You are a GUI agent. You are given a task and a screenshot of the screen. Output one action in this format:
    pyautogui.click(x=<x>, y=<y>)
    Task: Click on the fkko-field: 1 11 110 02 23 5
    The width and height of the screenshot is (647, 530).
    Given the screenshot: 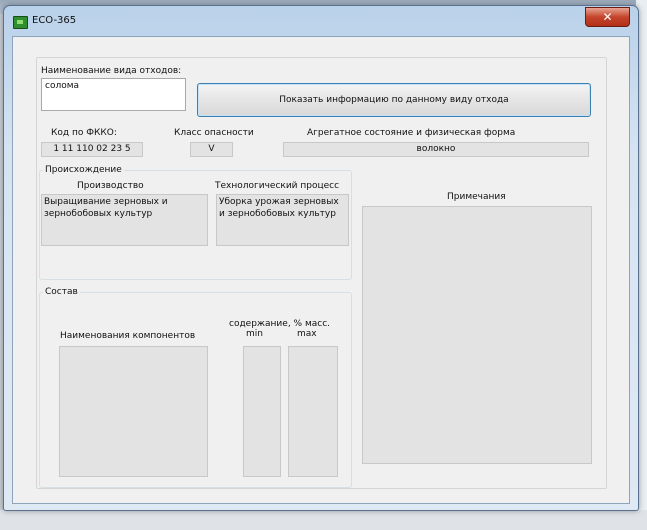 What is the action you would take?
    pyautogui.click(x=92, y=149)
    